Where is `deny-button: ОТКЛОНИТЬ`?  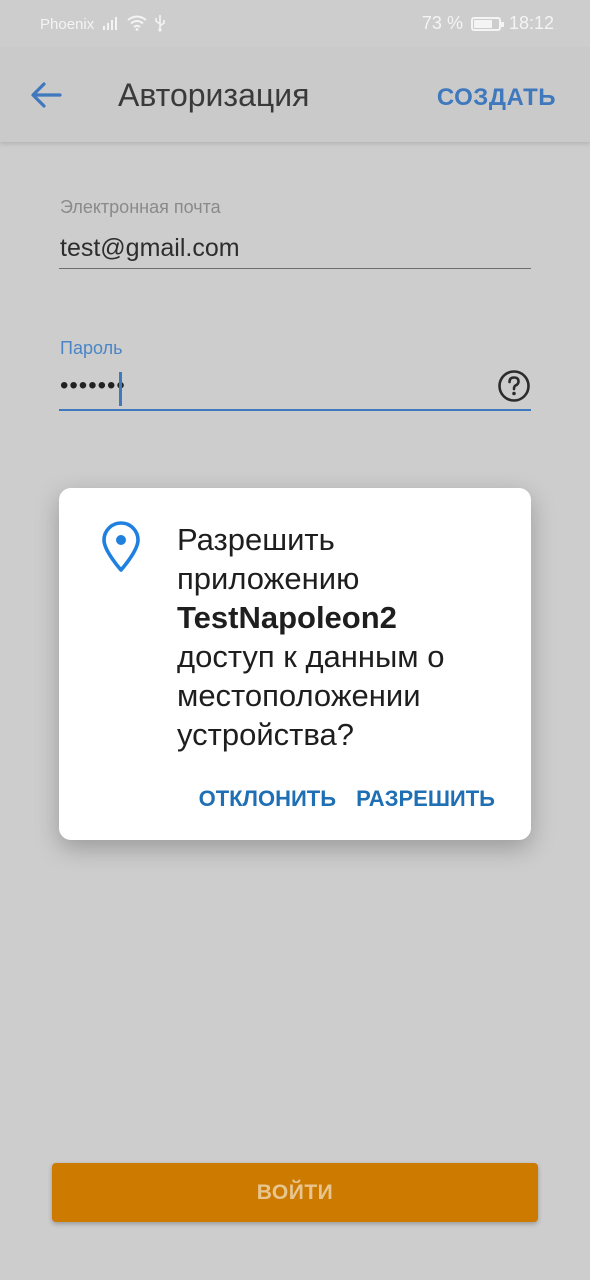
deny-button: ОТКЛОНИТЬ is located at coordinates (267, 799).